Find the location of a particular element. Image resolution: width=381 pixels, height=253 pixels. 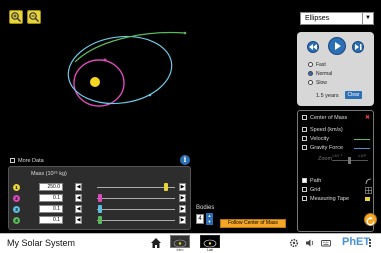

speed-checkbox: Speed (km/s) is located at coordinates (322, 130).